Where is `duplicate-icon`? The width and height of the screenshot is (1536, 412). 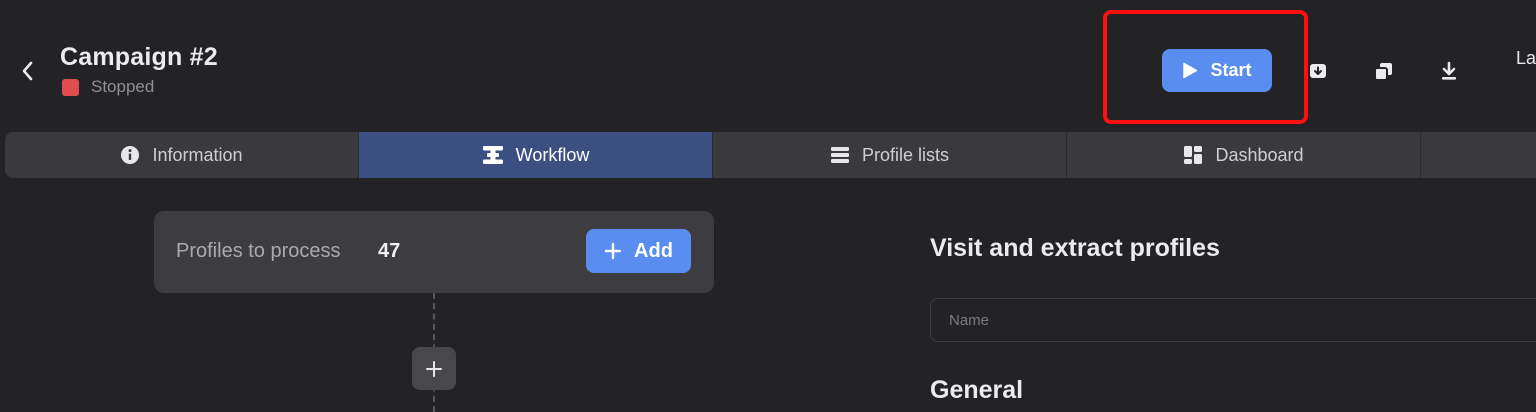 duplicate-icon is located at coordinates (1382, 71).